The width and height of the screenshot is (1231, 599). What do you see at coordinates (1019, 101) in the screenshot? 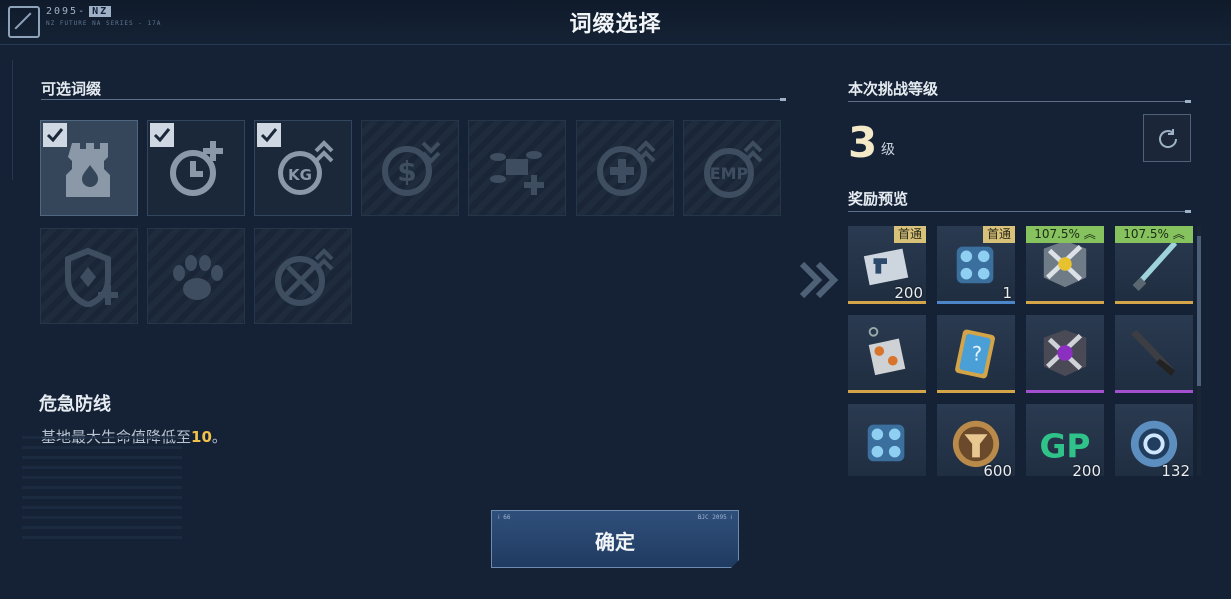
I see `level-section-divider` at bounding box center [1019, 101].